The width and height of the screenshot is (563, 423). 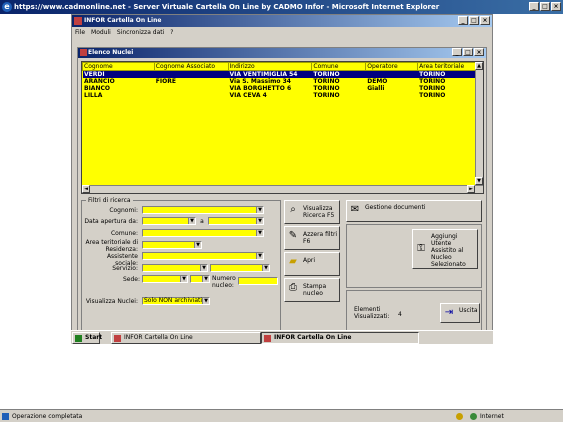 What do you see at coordinates (236, 221) in the screenshot?
I see `data-apertura-a-field: ▼` at bounding box center [236, 221].